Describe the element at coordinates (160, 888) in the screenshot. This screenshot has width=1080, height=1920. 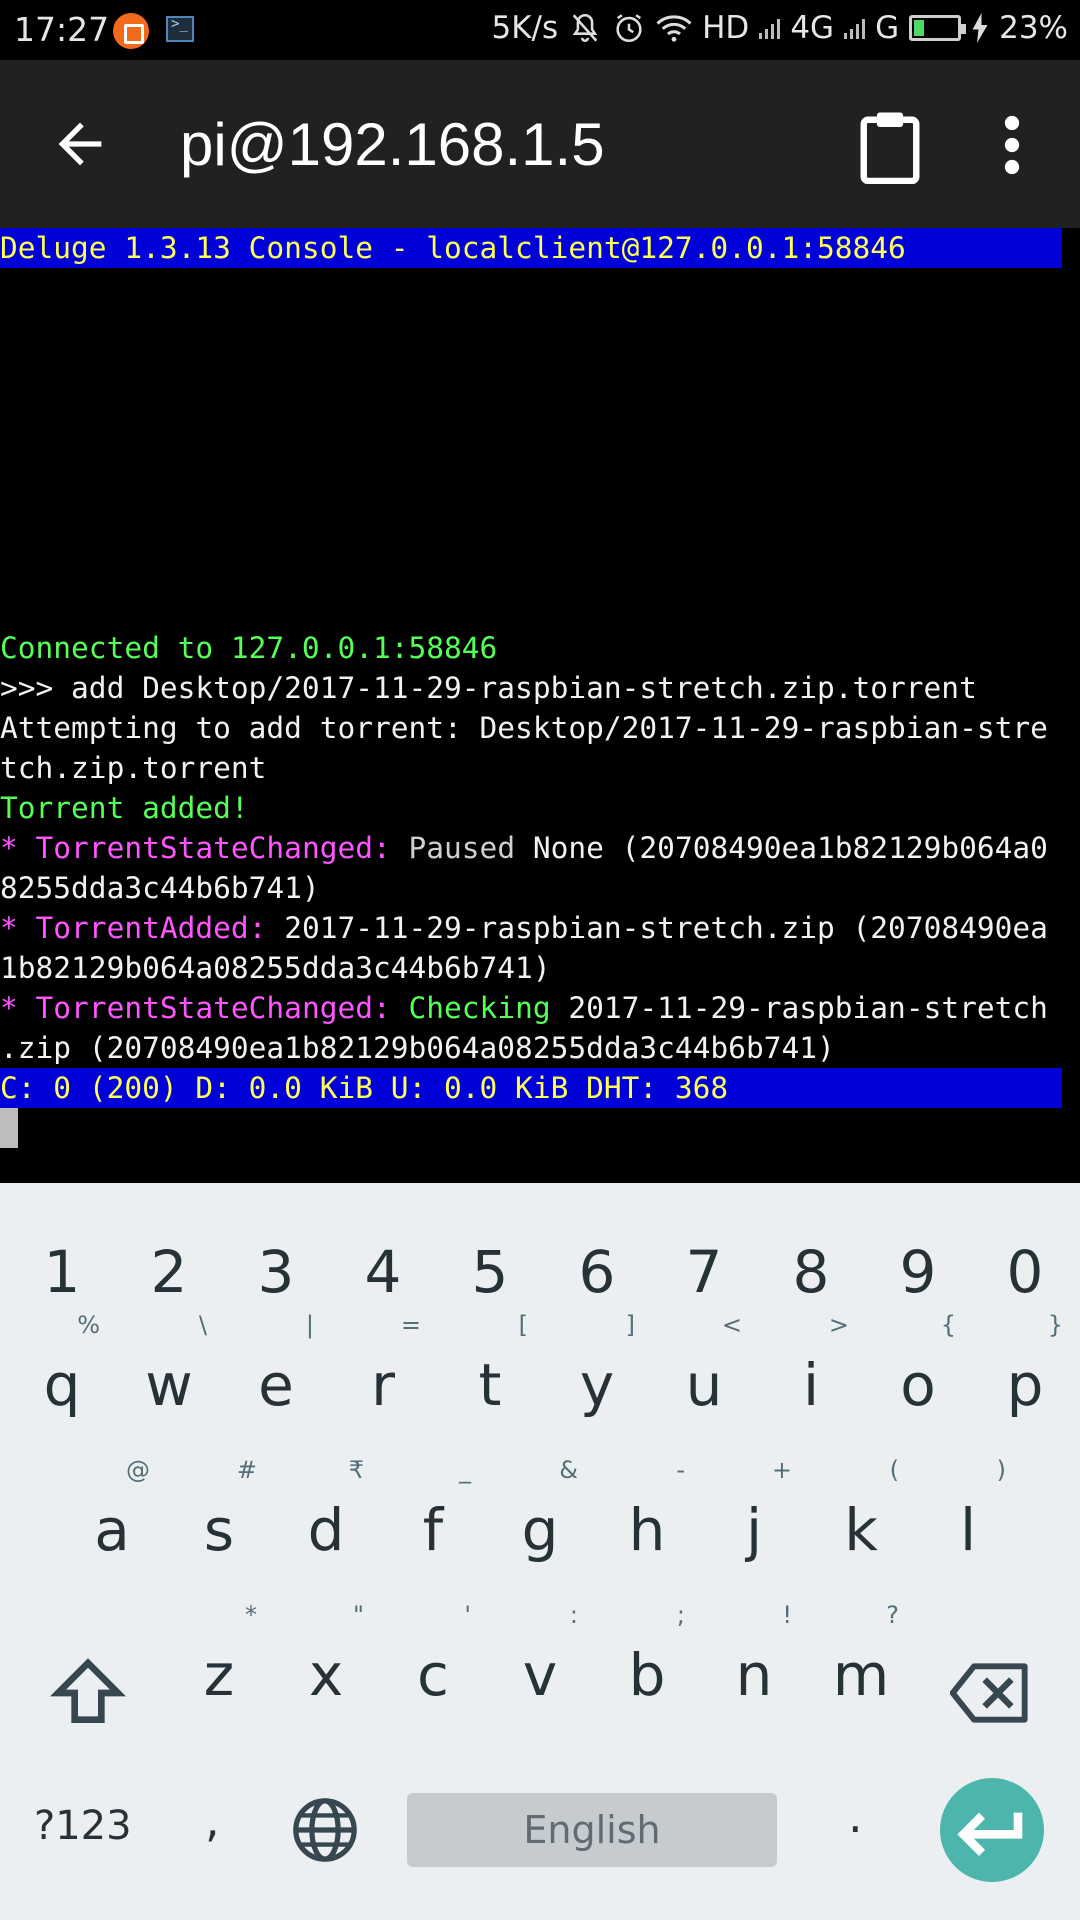
I see `event-line-cont: 8255dda3c44b6b741)` at that location.